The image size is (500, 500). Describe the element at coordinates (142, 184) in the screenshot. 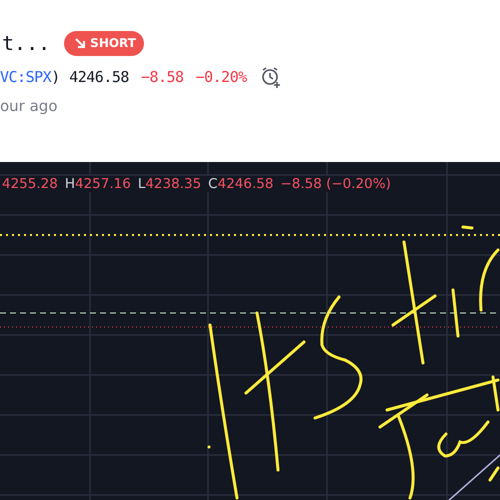

I see `ohlc-label: L` at that location.